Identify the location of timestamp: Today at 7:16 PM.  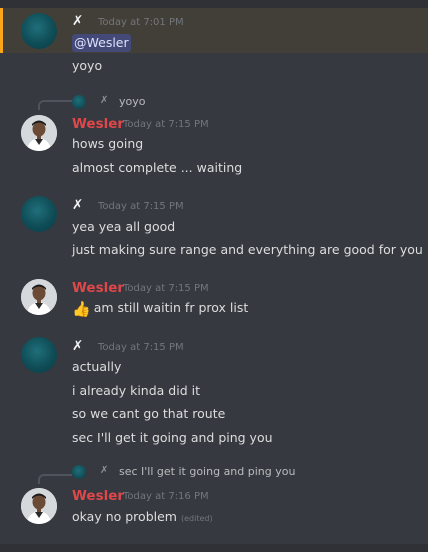
(166, 496).